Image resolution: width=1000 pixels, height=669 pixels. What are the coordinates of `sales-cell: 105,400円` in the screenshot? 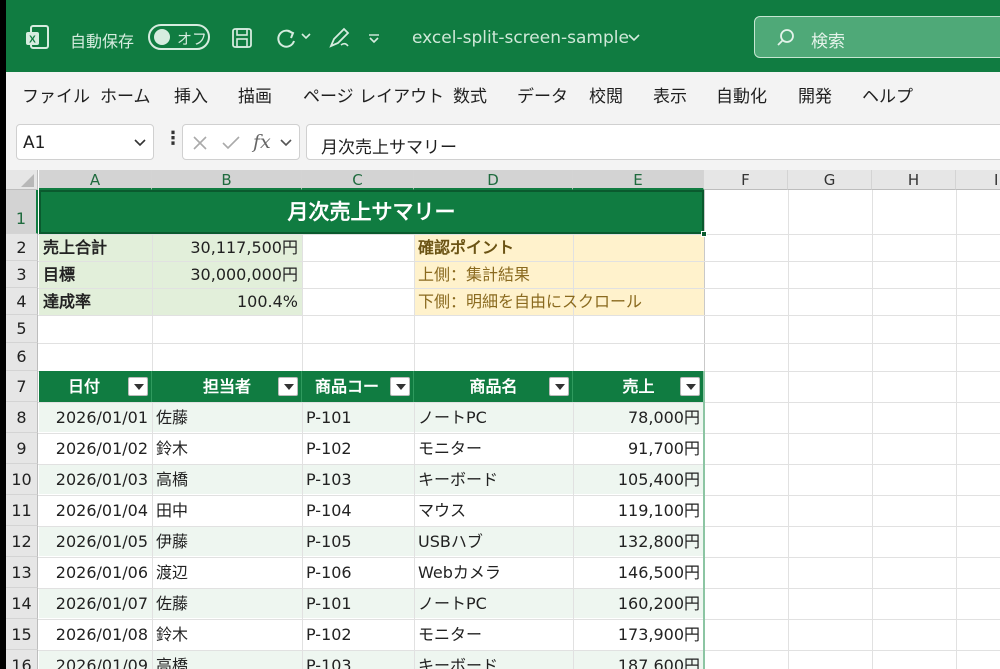 It's located at (638, 479).